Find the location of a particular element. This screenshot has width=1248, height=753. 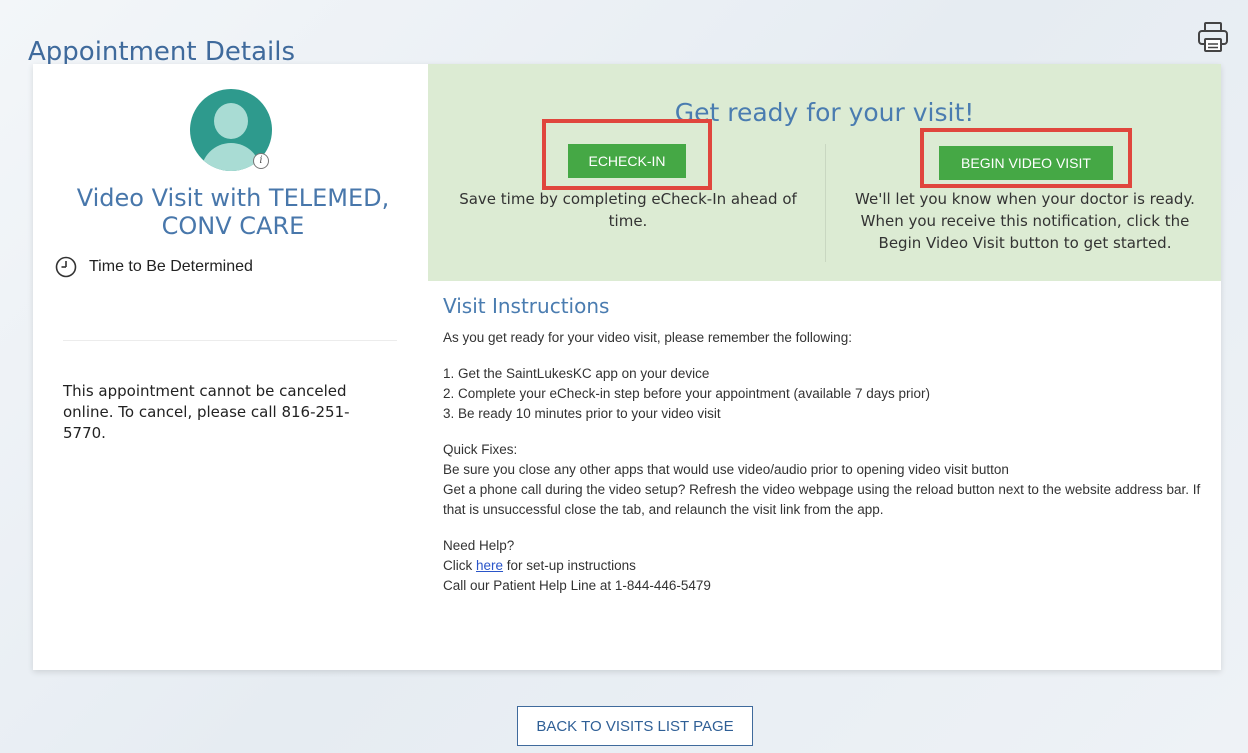

time-label: Time to Be Determined is located at coordinates (171, 266).